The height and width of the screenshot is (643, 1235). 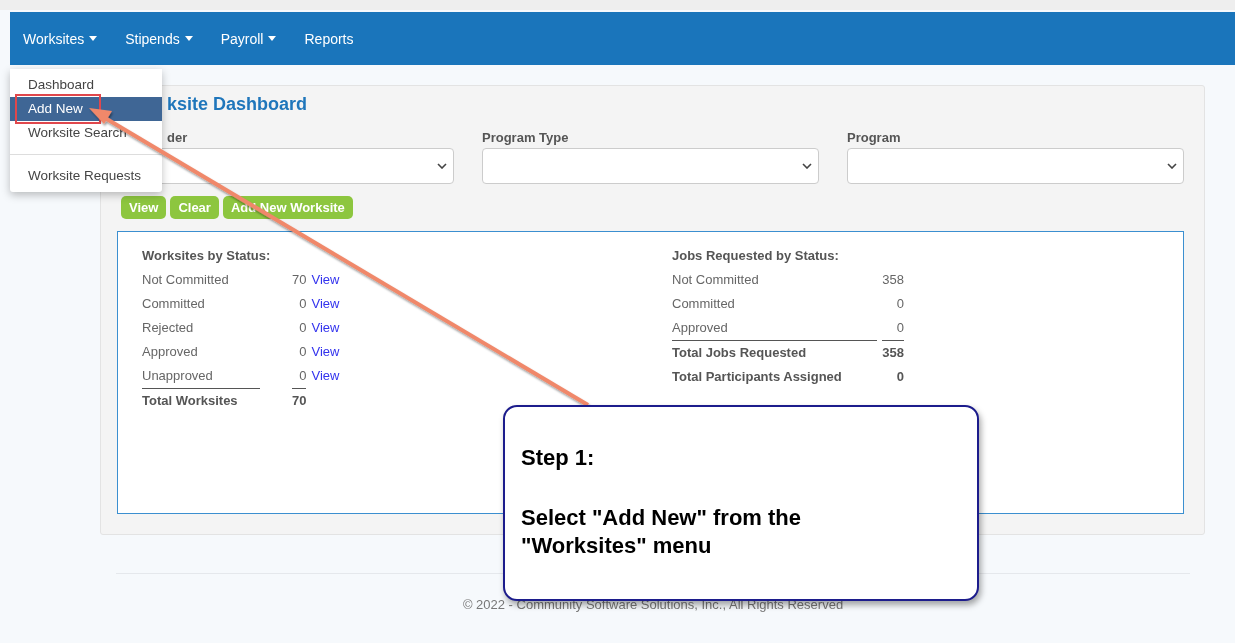 I want to click on total-count: 70, so click(x=299, y=400).